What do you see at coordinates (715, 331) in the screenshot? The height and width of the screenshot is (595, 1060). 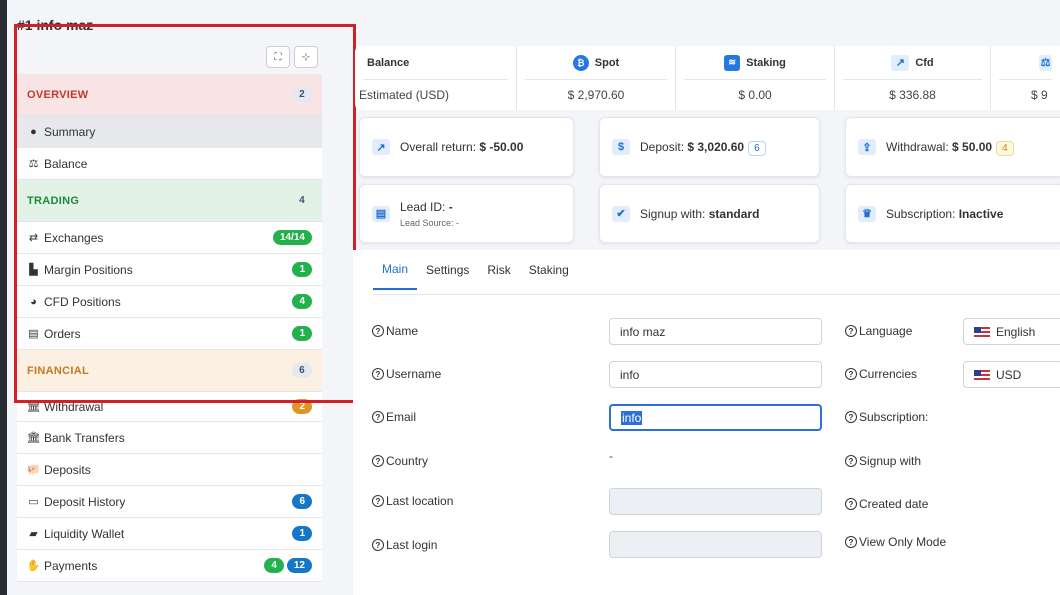 I see `name-input: info maz` at bounding box center [715, 331].